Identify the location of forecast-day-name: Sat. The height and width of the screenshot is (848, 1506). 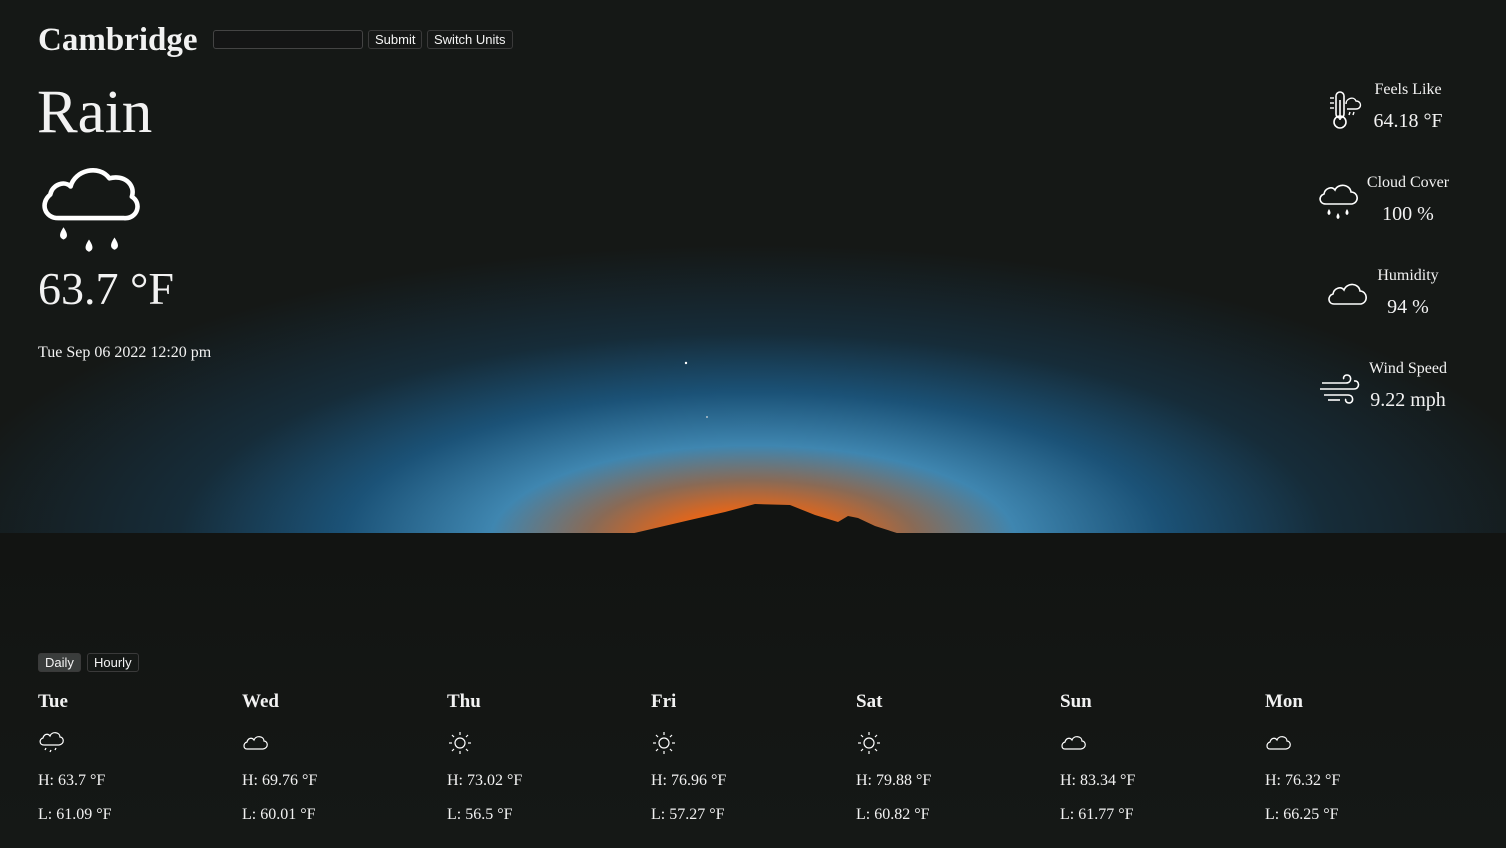
(869, 701).